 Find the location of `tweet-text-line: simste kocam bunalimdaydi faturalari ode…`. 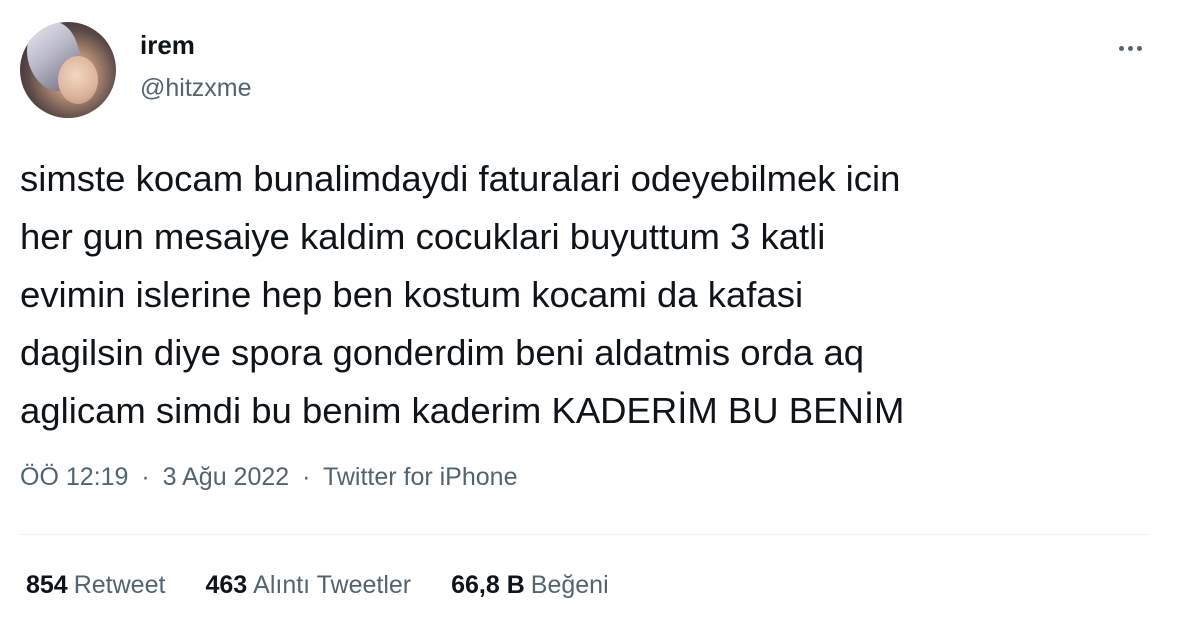

tweet-text-line: simste kocam bunalimdaydi faturalari ode… is located at coordinates (460, 178).